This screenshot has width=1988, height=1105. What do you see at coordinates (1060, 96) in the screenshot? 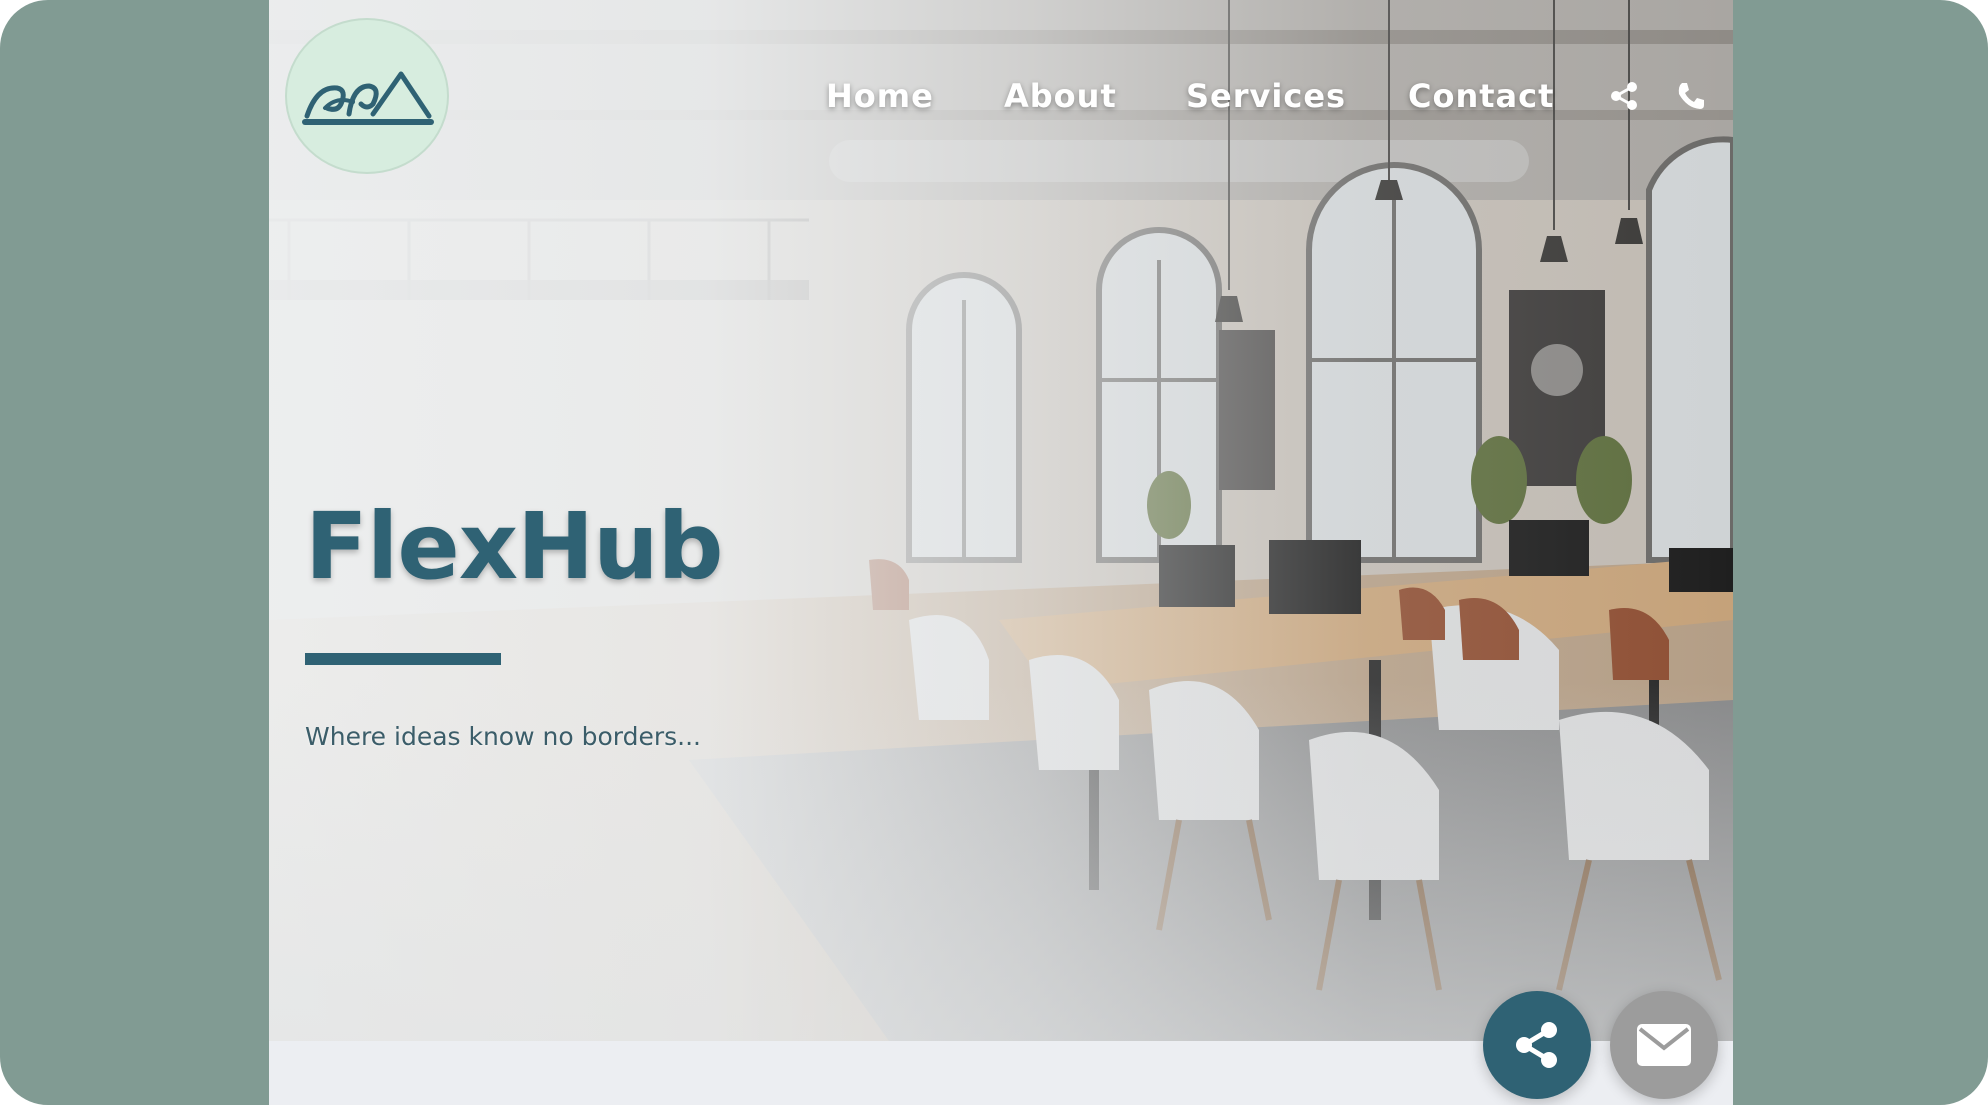
I see `nav-about: About` at bounding box center [1060, 96].